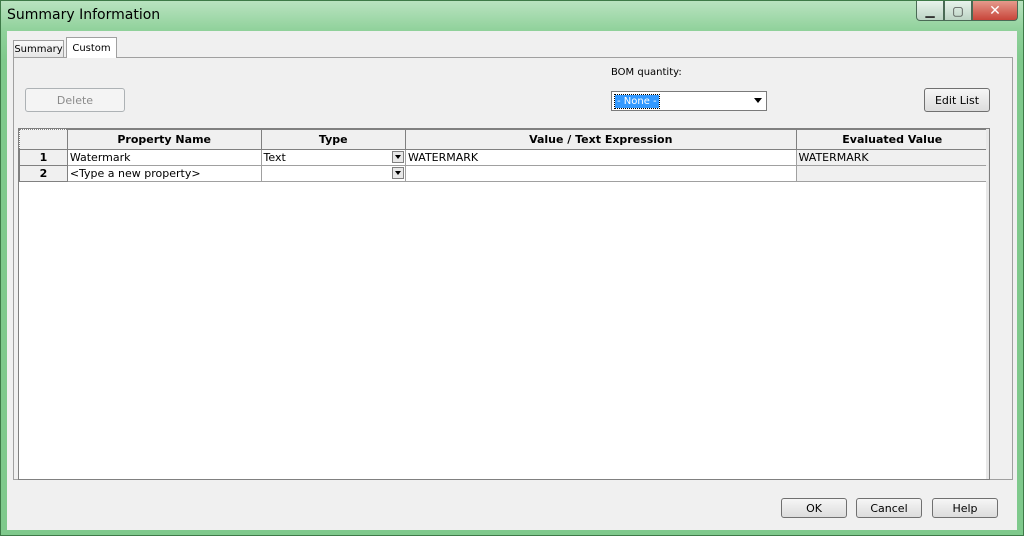 This screenshot has height=536, width=1024. I want to click on column-header-property-name: Property Name, so click(164, 139).